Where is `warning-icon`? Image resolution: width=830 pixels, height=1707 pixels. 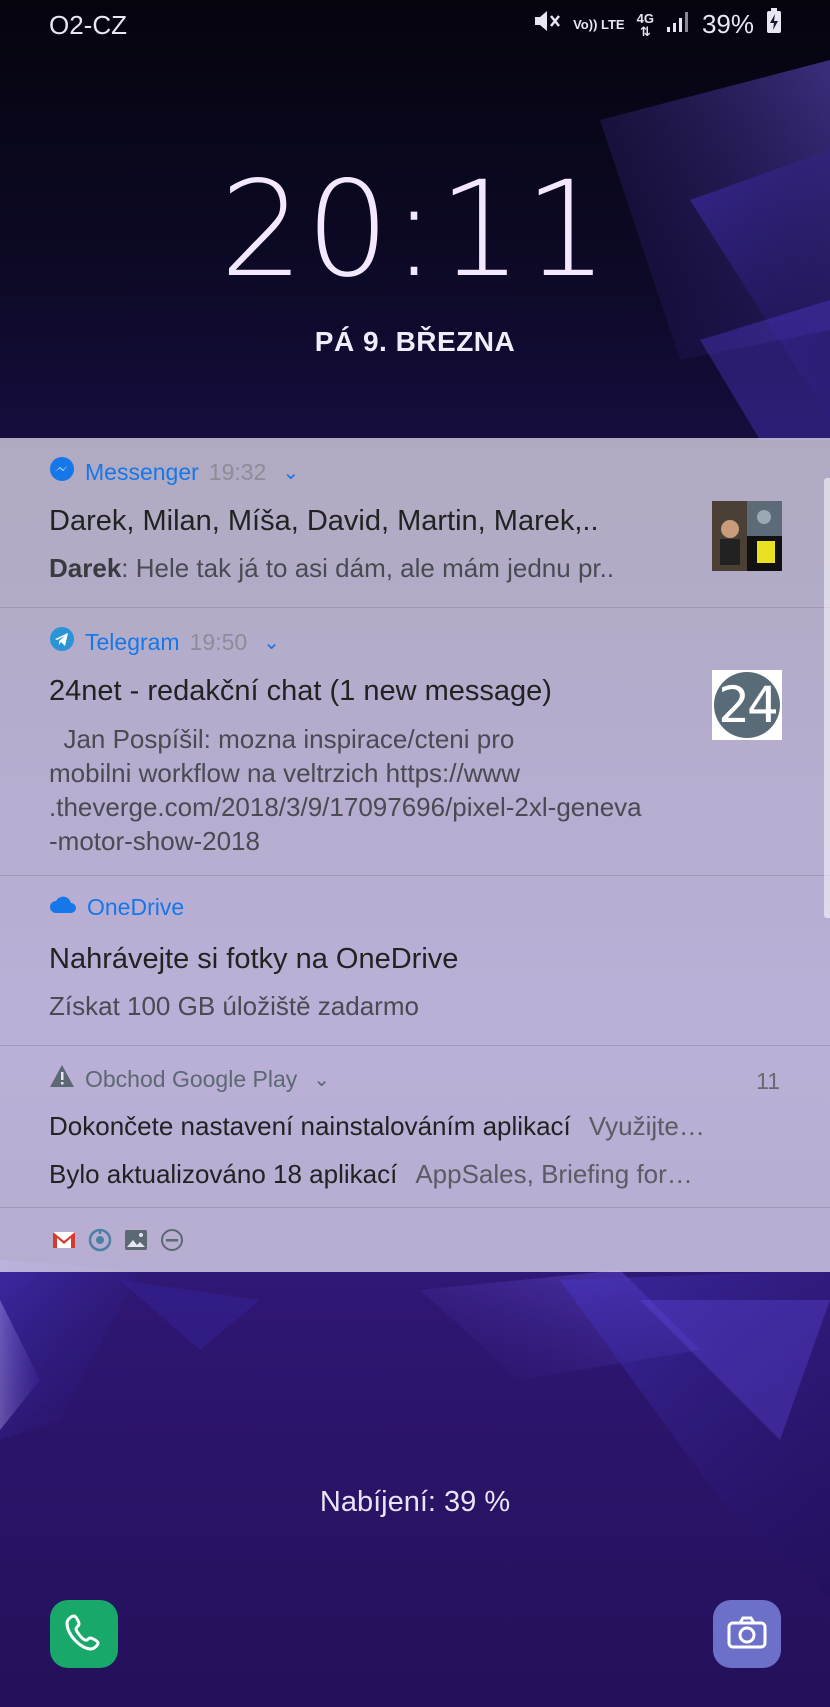 warning-icon is located at coordinates (62, 1079).